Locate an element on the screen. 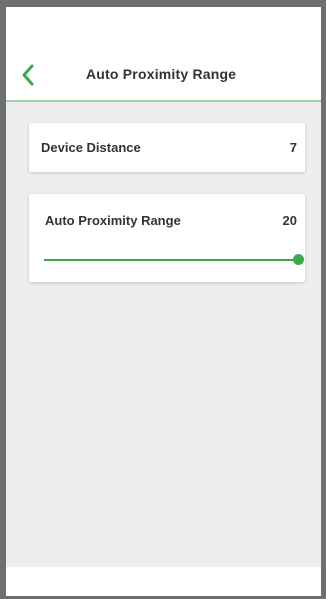 The height and width of the screenshot is (599, 326). device-distance-label: Device Distance is located at coordinates (91, 147).